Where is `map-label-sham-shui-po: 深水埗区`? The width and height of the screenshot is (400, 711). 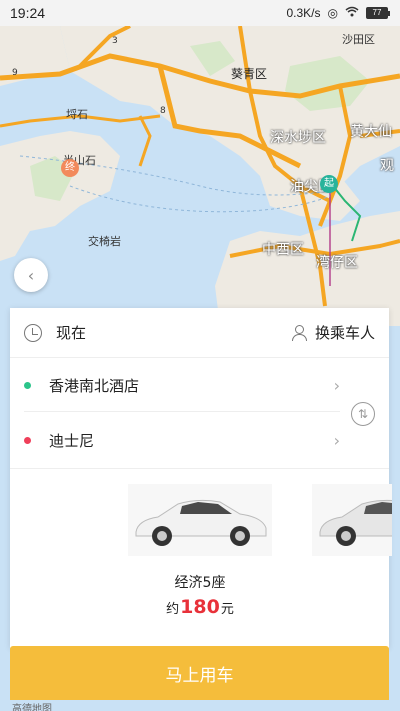
map-label-sham-shui-po: 深水埗区 is located at coordinates (298, 138).